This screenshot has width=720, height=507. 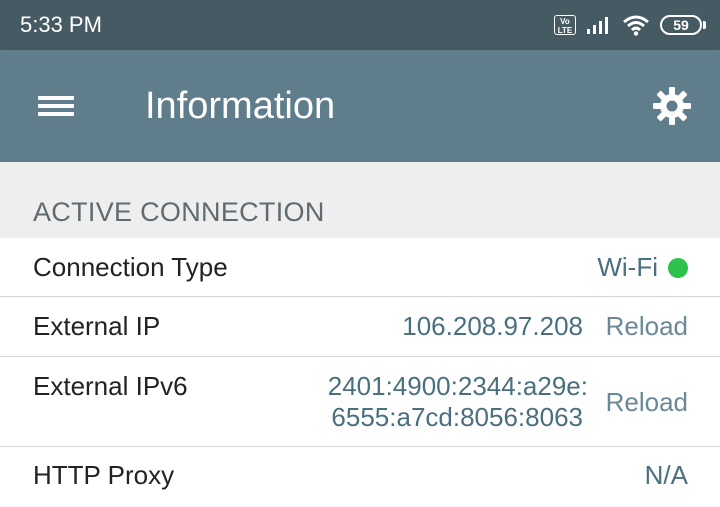 I want to click on settings-button, so click(x=672, y=106).